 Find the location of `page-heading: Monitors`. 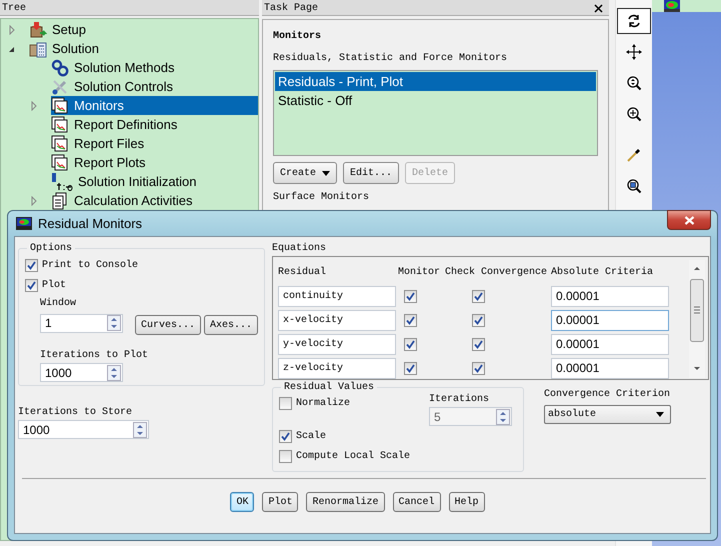

page-heading: Monitors is located at coordinates (297, 37).